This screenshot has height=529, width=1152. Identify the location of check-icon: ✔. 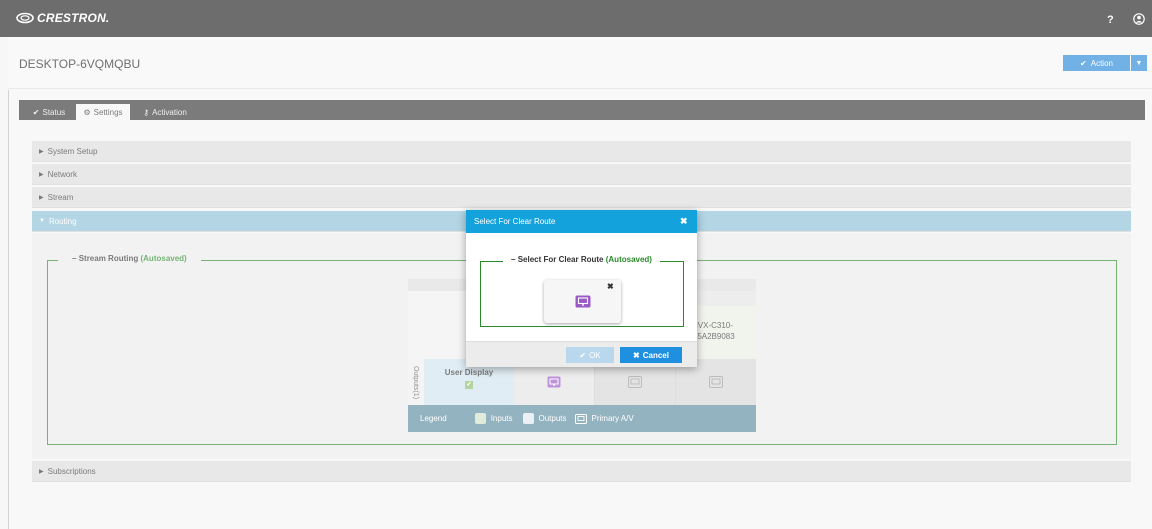
(583, 355).